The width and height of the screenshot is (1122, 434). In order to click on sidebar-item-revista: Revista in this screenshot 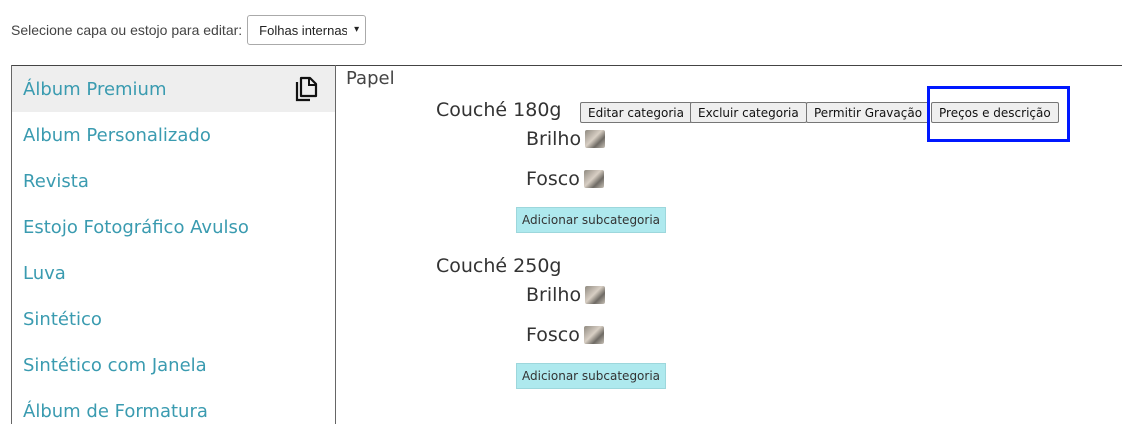, I will do `click(173, 181)`.